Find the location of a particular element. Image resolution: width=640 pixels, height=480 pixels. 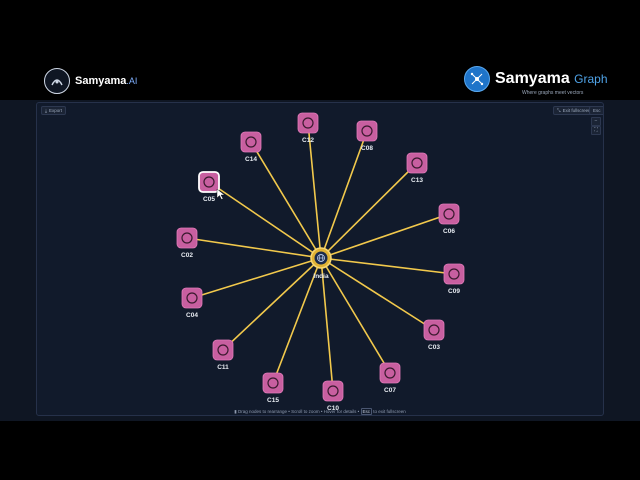

samyama-ai-brand: Samyama.AI is located at coordinates (90, 81).